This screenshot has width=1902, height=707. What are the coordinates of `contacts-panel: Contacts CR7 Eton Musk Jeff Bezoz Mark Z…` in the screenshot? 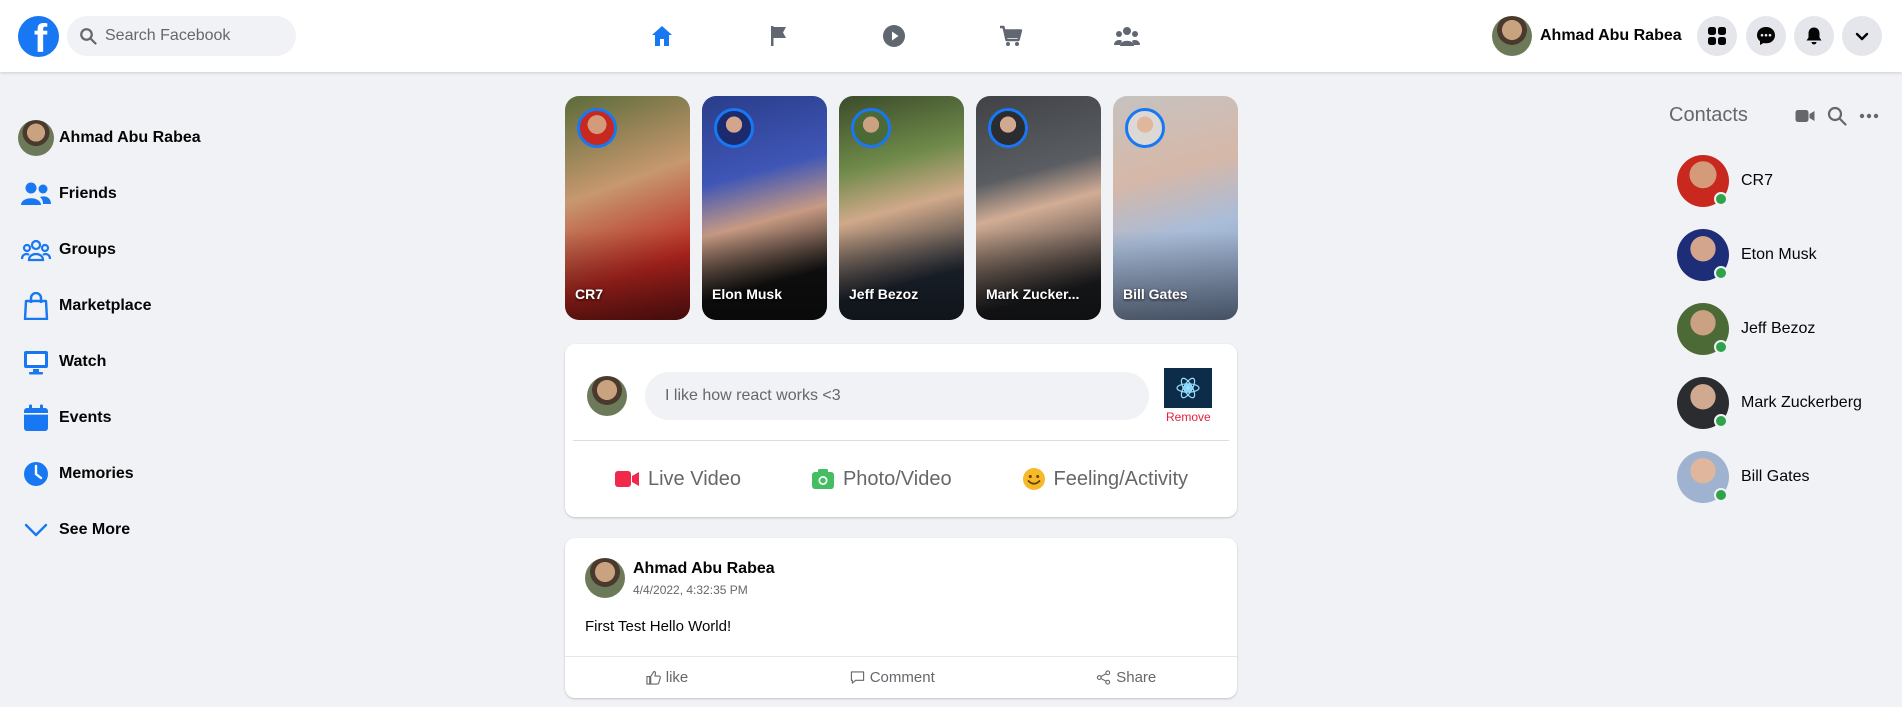 It's located at (1779, 301).